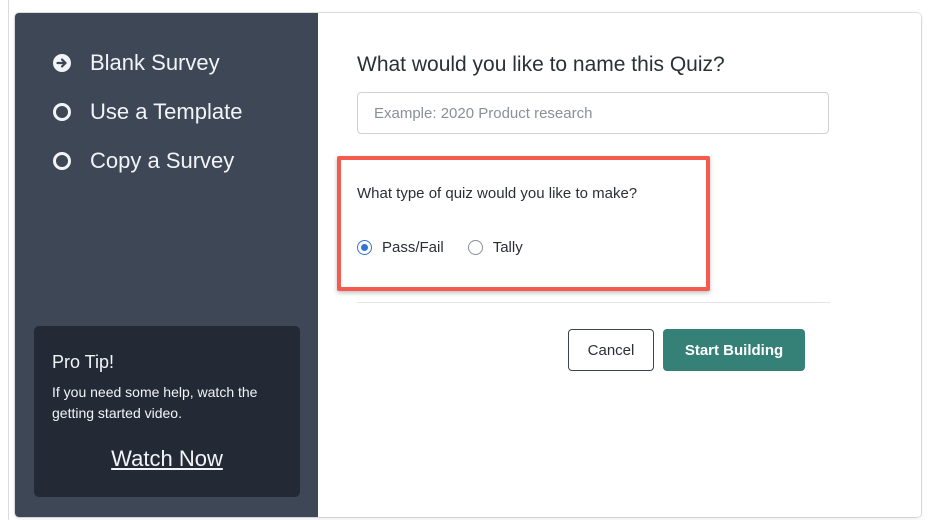  I want to click on radio-pass-fail: Pass/Fail, so click(400, 247).